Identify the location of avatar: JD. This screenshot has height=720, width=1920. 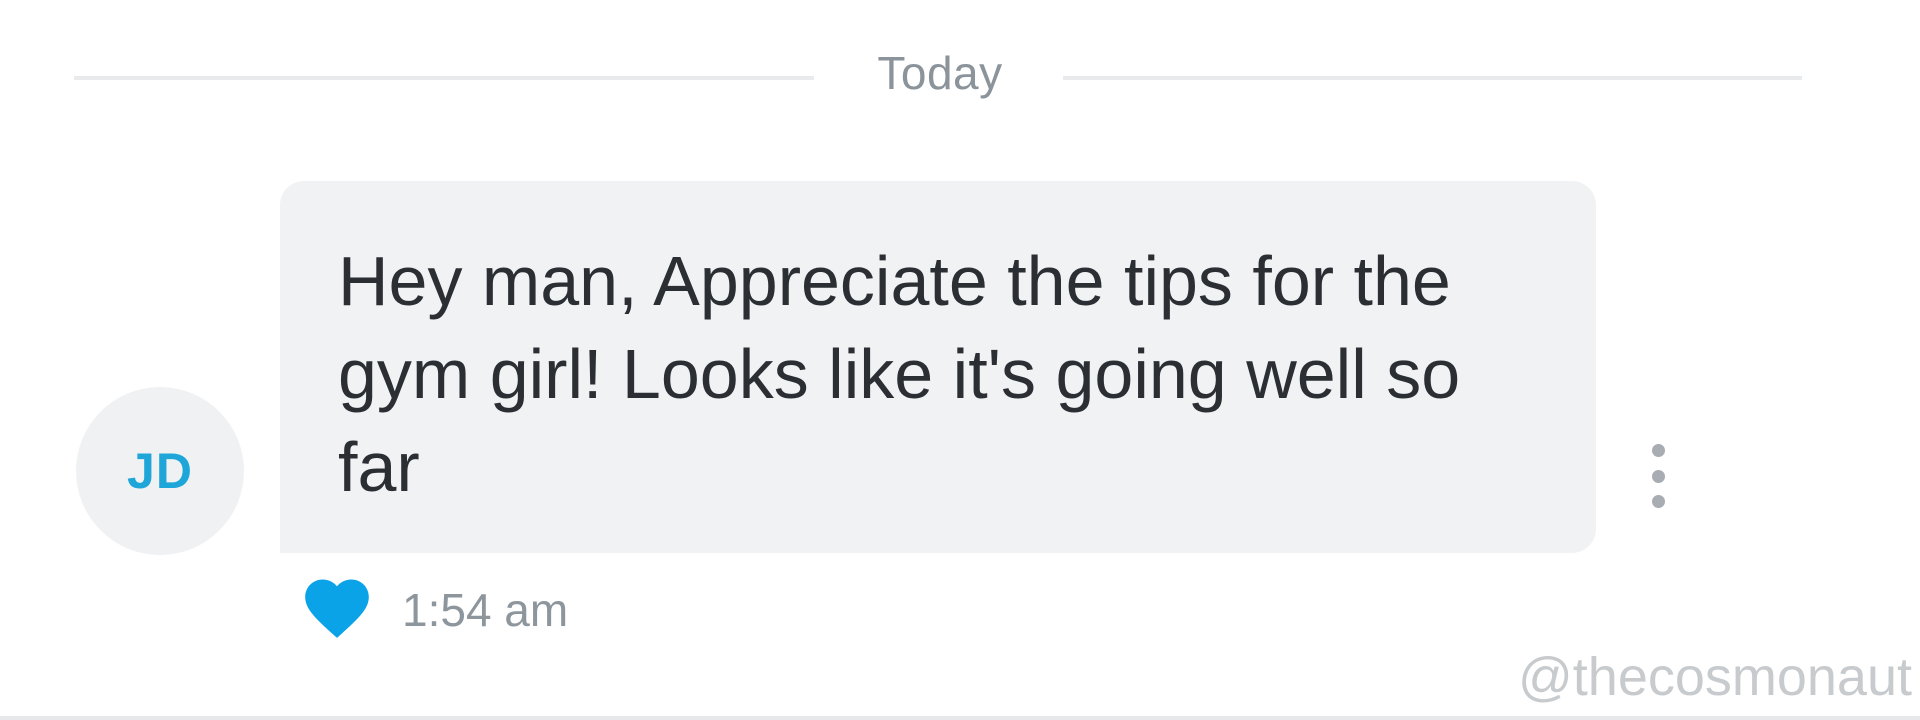
(160, 471).